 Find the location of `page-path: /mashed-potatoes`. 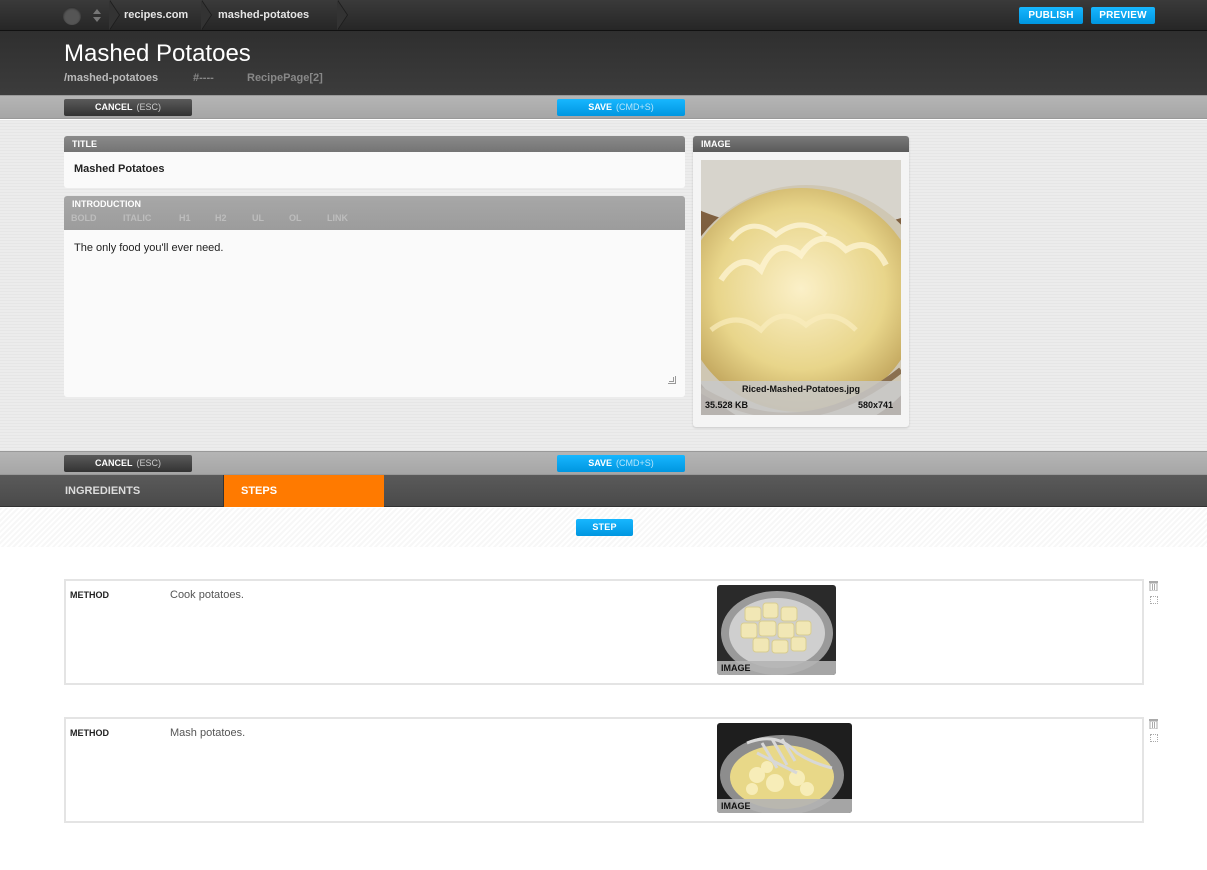

page-path: /mashed-potatoes is located at coordinates (111, 78).